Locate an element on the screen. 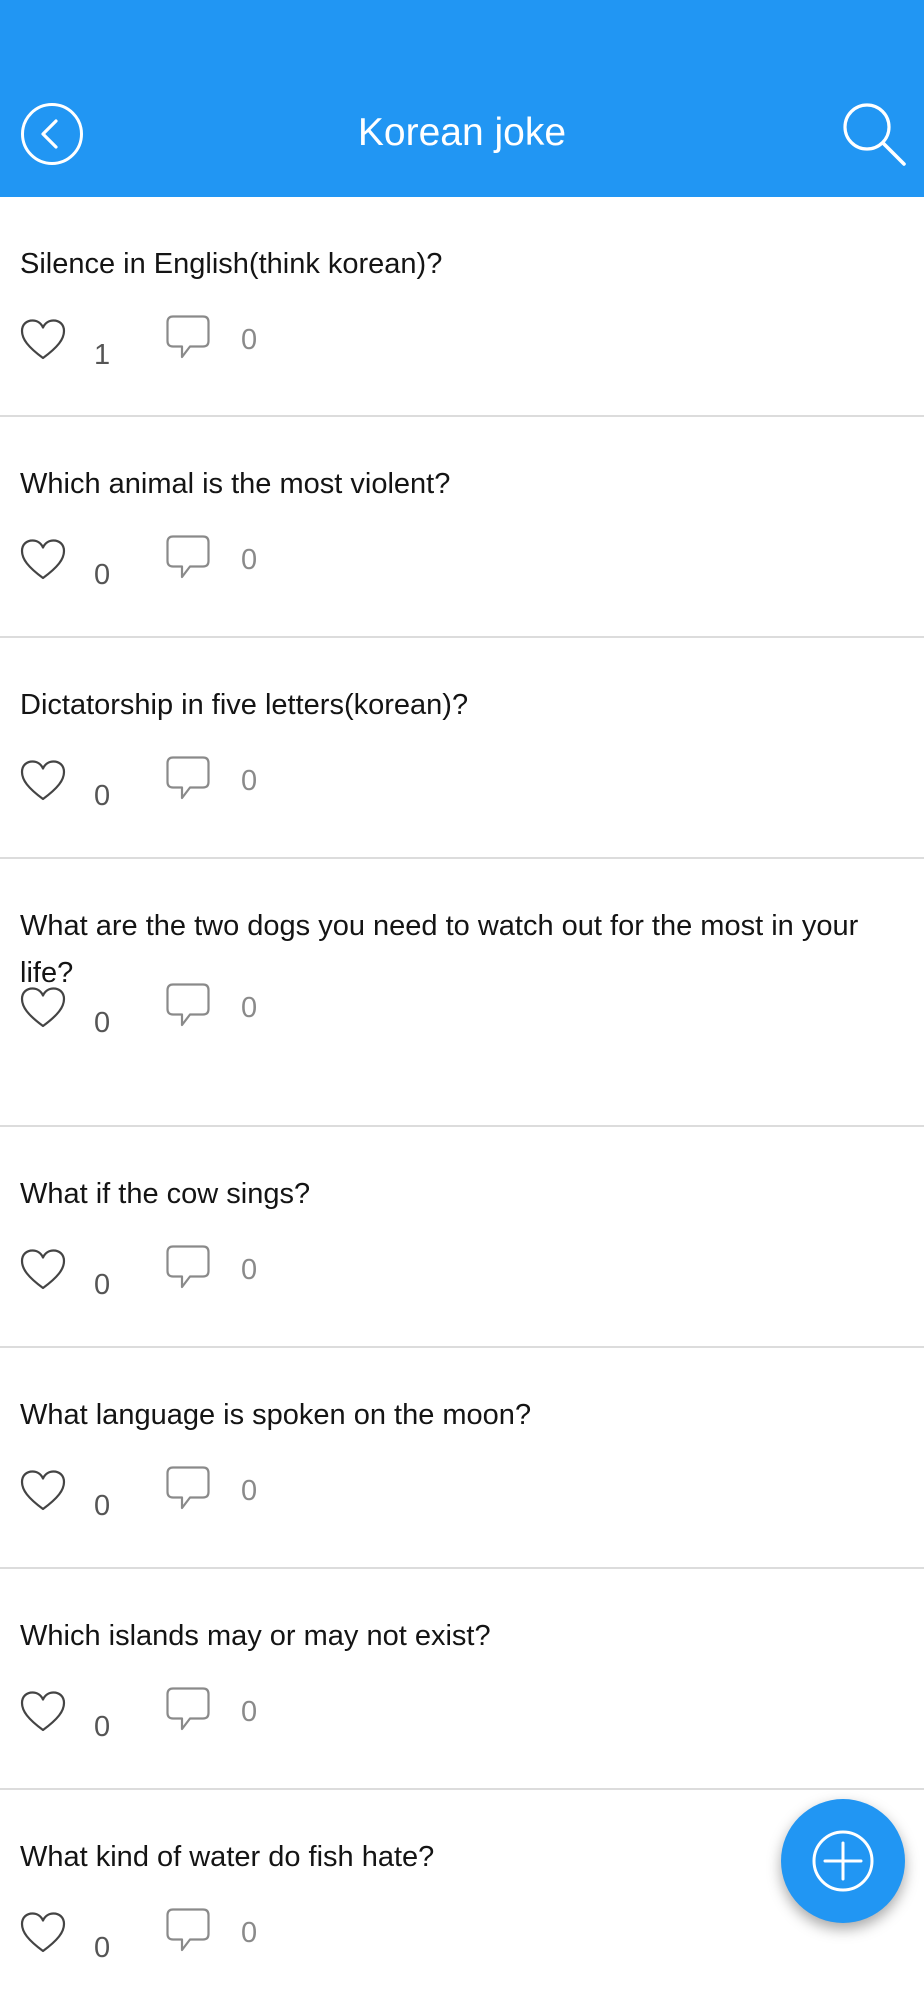 This screenshot has height=2000, width=924. post-question: What language is spoken on the moon? is located at coordinates (276, 1415).